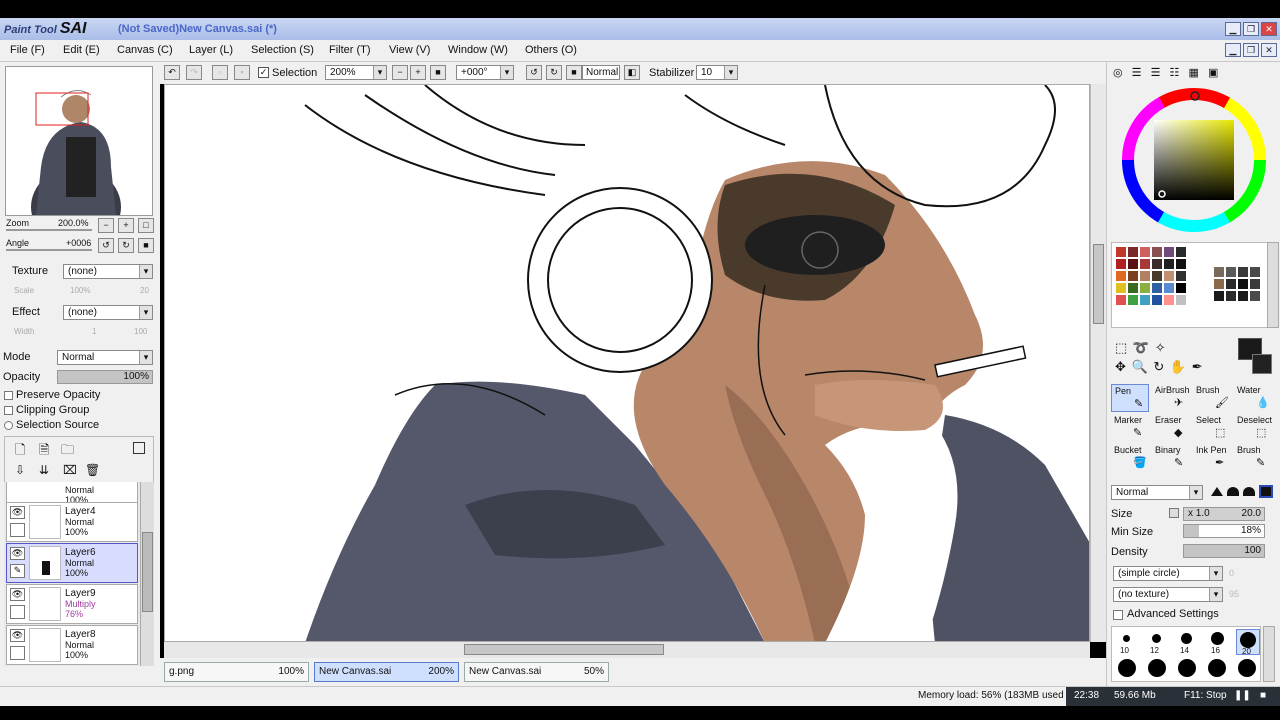  I want to click on menu-view: View (V), so click(409, 50).